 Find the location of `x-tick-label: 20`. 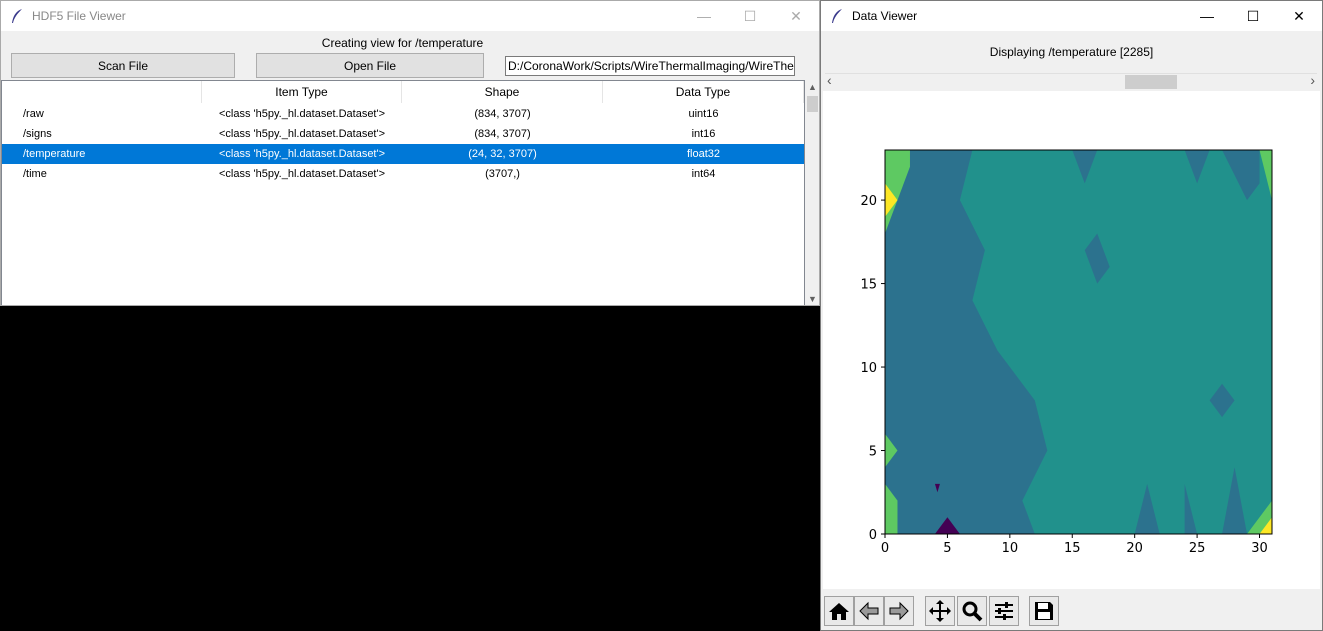

x-tick-label: 20 is located at coordinates (1134, 548).